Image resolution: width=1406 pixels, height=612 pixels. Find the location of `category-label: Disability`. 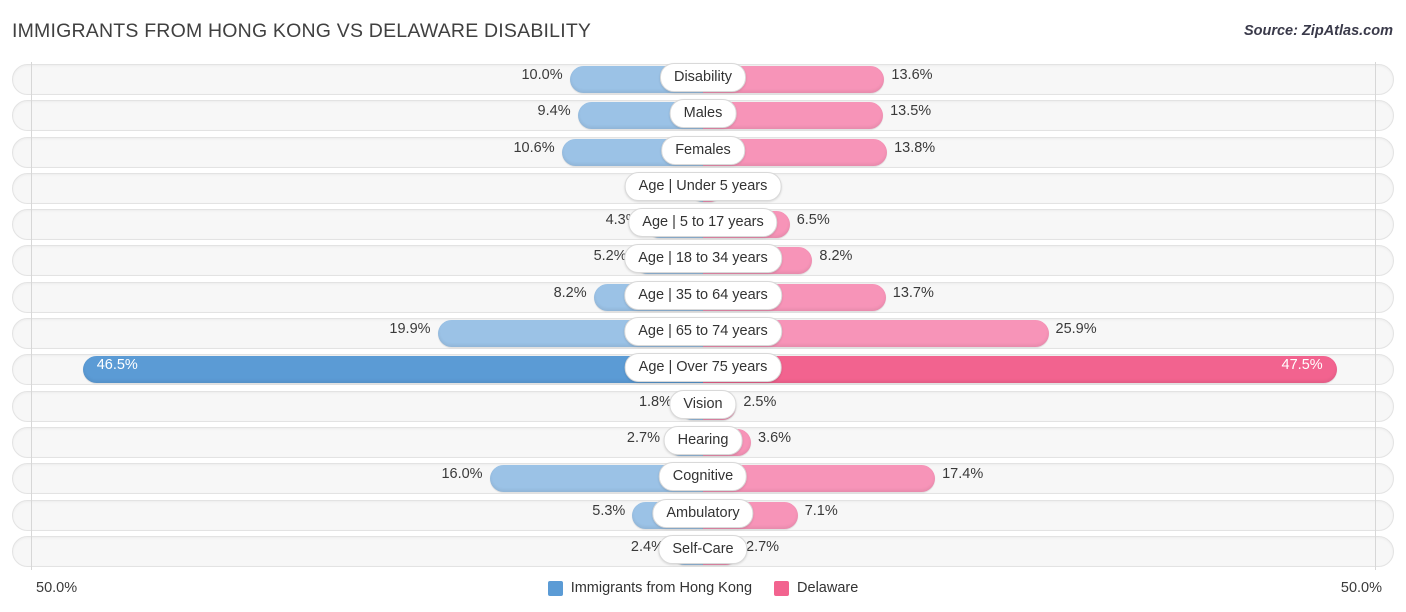

category-label: Disability is located at coordinates (703, 77).